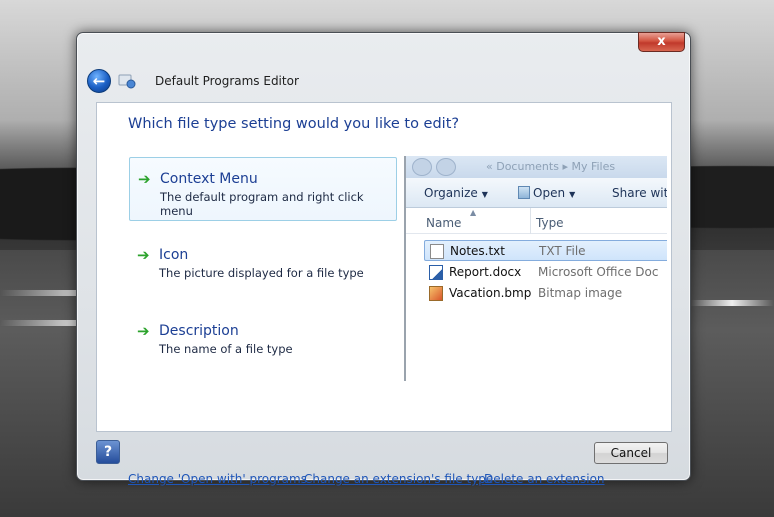  I want to click on organize-menu: Organize ▼, so click(456, 193).